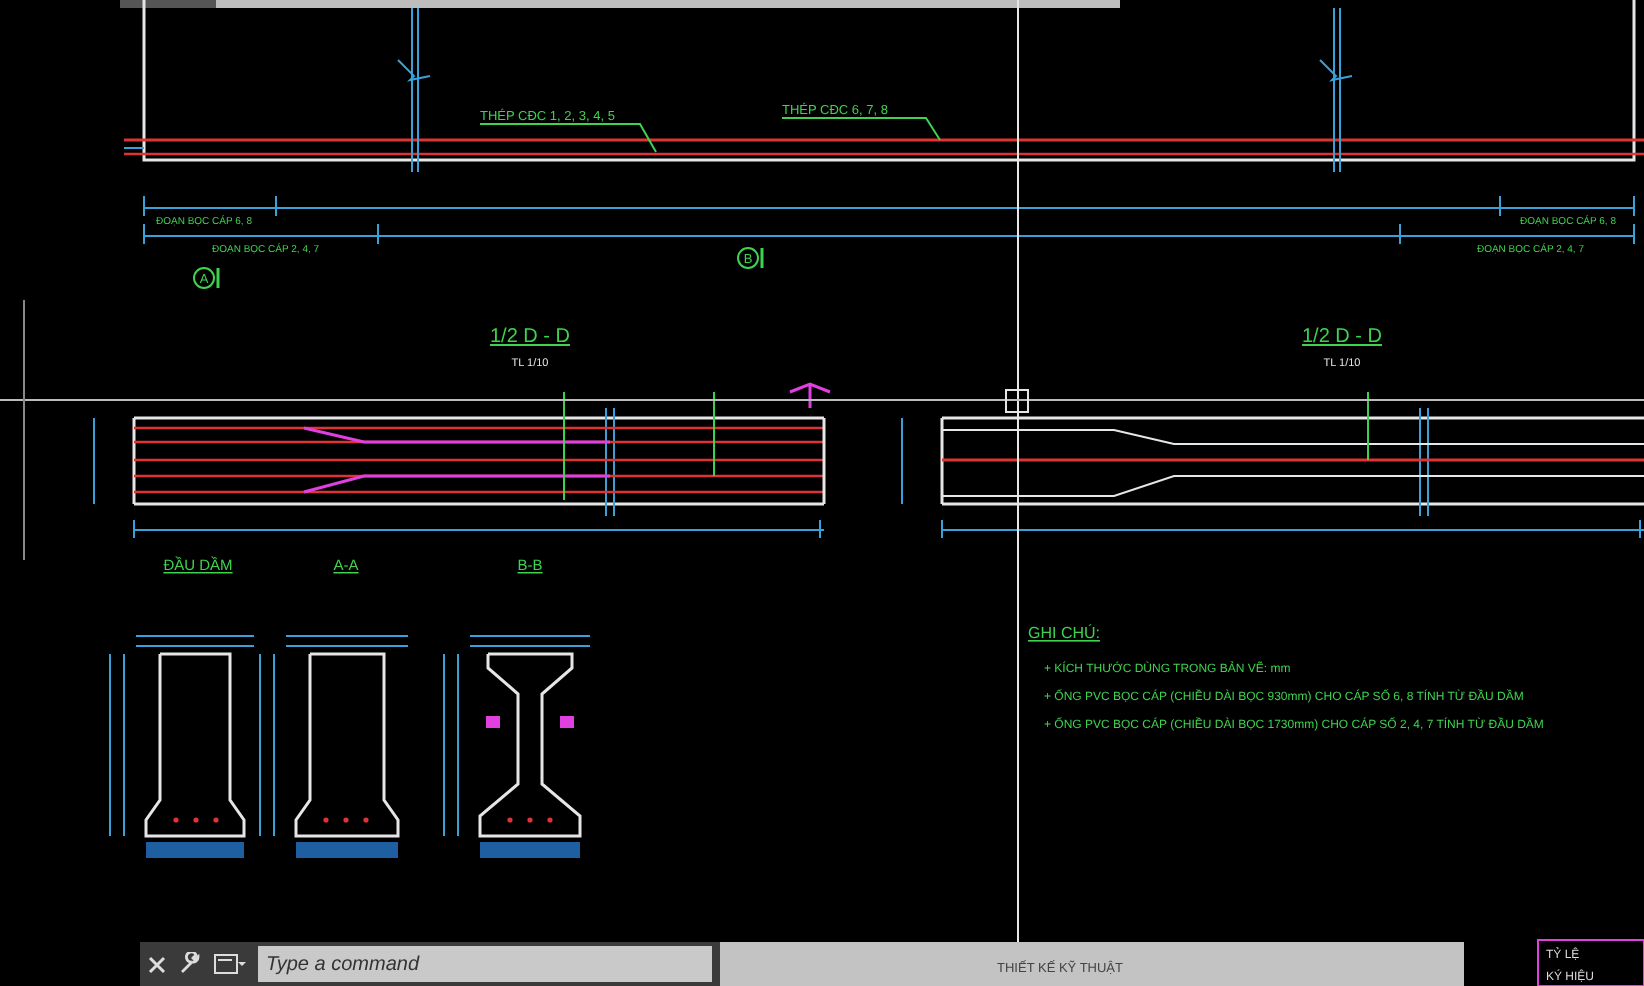 This screenshot has width=1644, height=986. Describe the element at coordinates (230, 964) in the screenshot. I see `command-prompt-icon` at that location.